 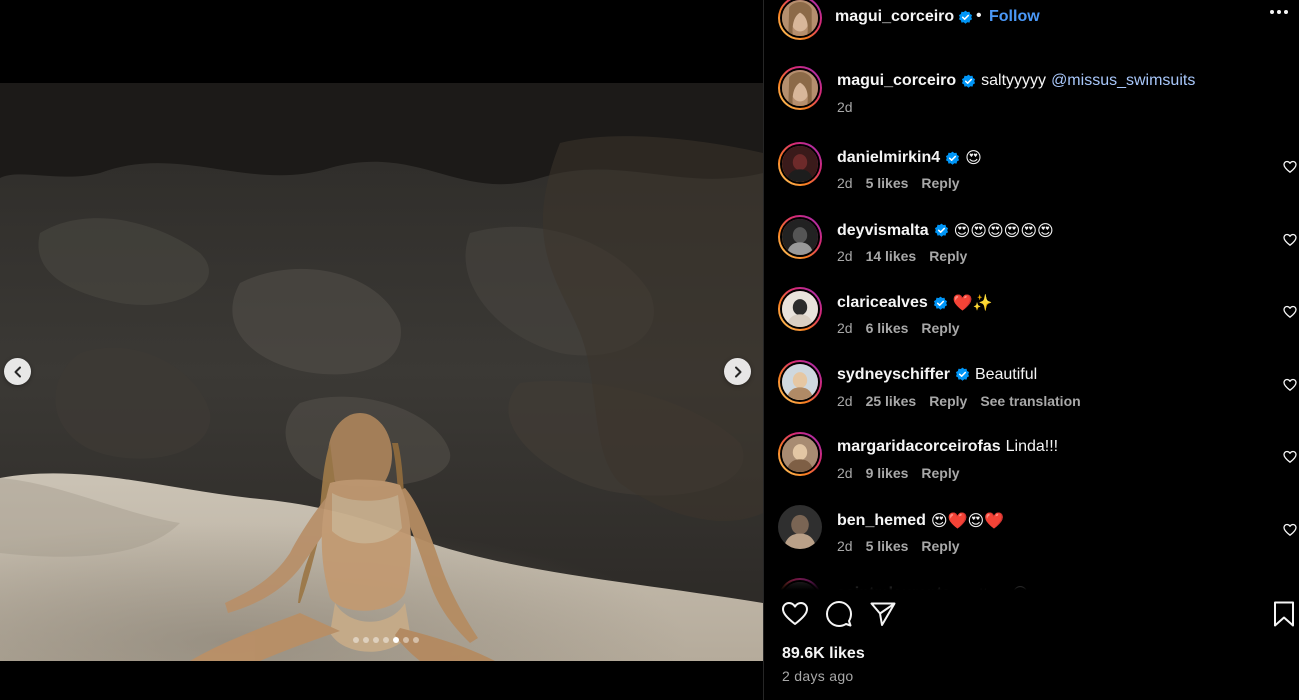 I want to click on carousel-indicator, so click(x=381, y=640).